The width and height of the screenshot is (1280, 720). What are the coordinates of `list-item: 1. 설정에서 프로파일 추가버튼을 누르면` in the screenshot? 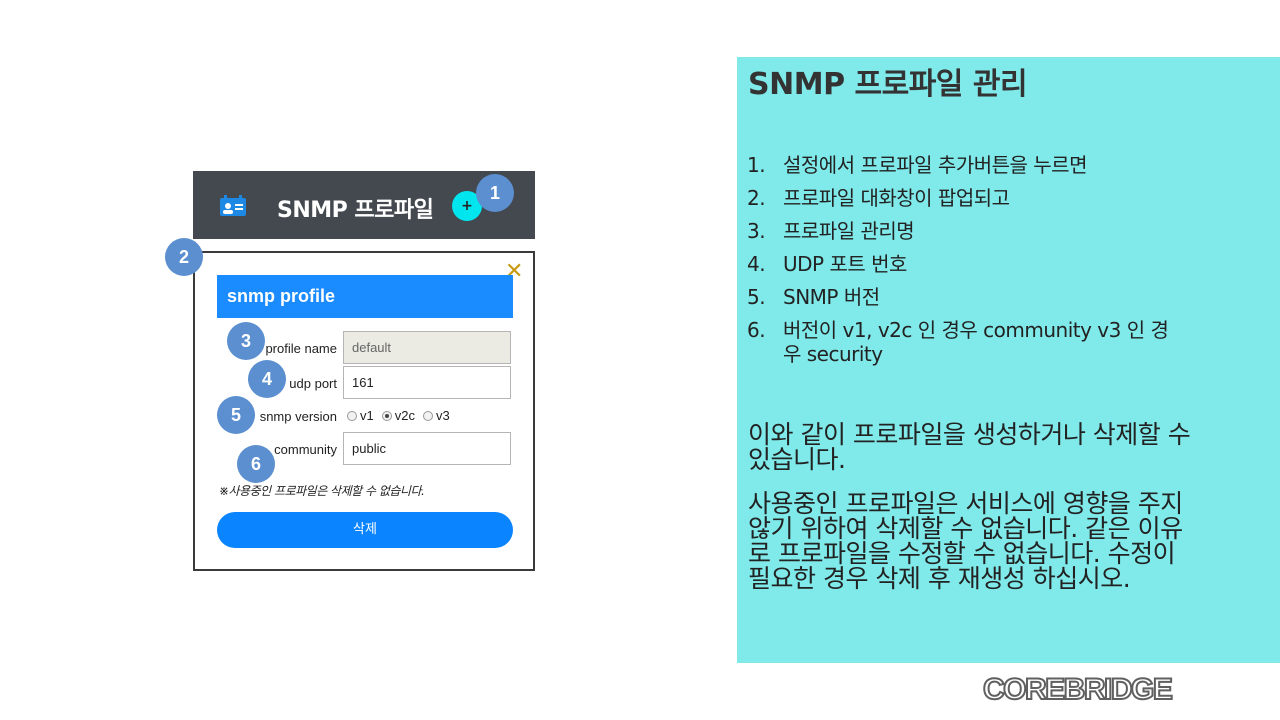 It's located at (962, 165).